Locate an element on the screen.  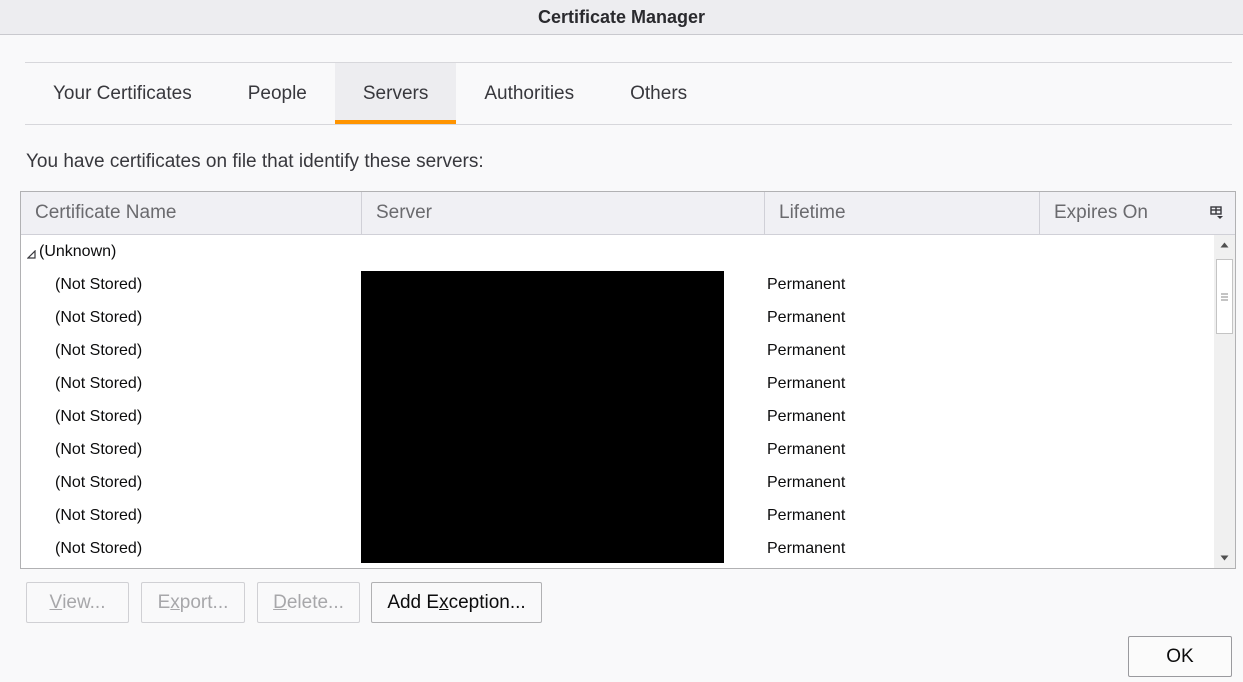
tab-label: Your Certificates is located at coordinates (122, 93).